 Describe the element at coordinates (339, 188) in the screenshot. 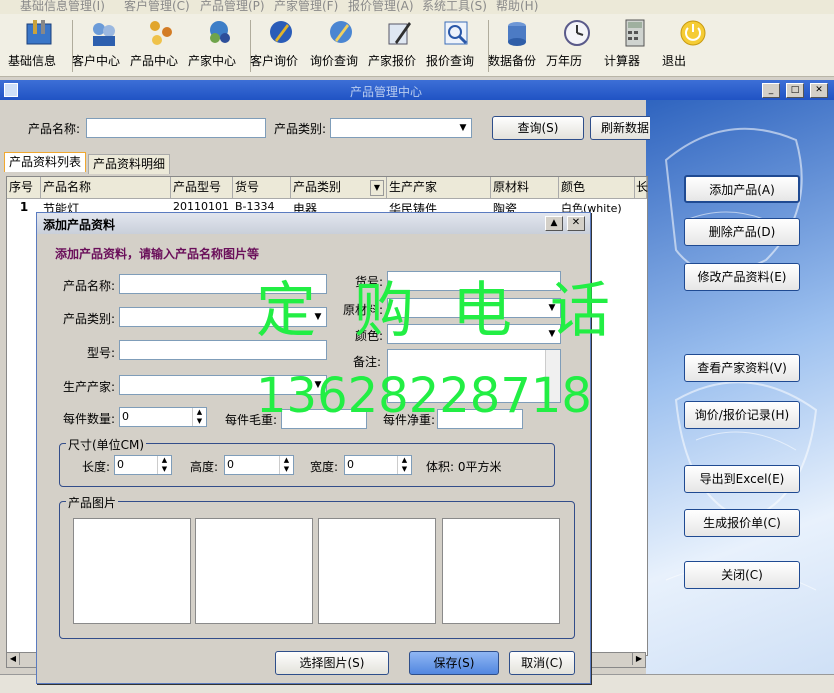

I see `column-header: 产品类别 ▼` at that location.